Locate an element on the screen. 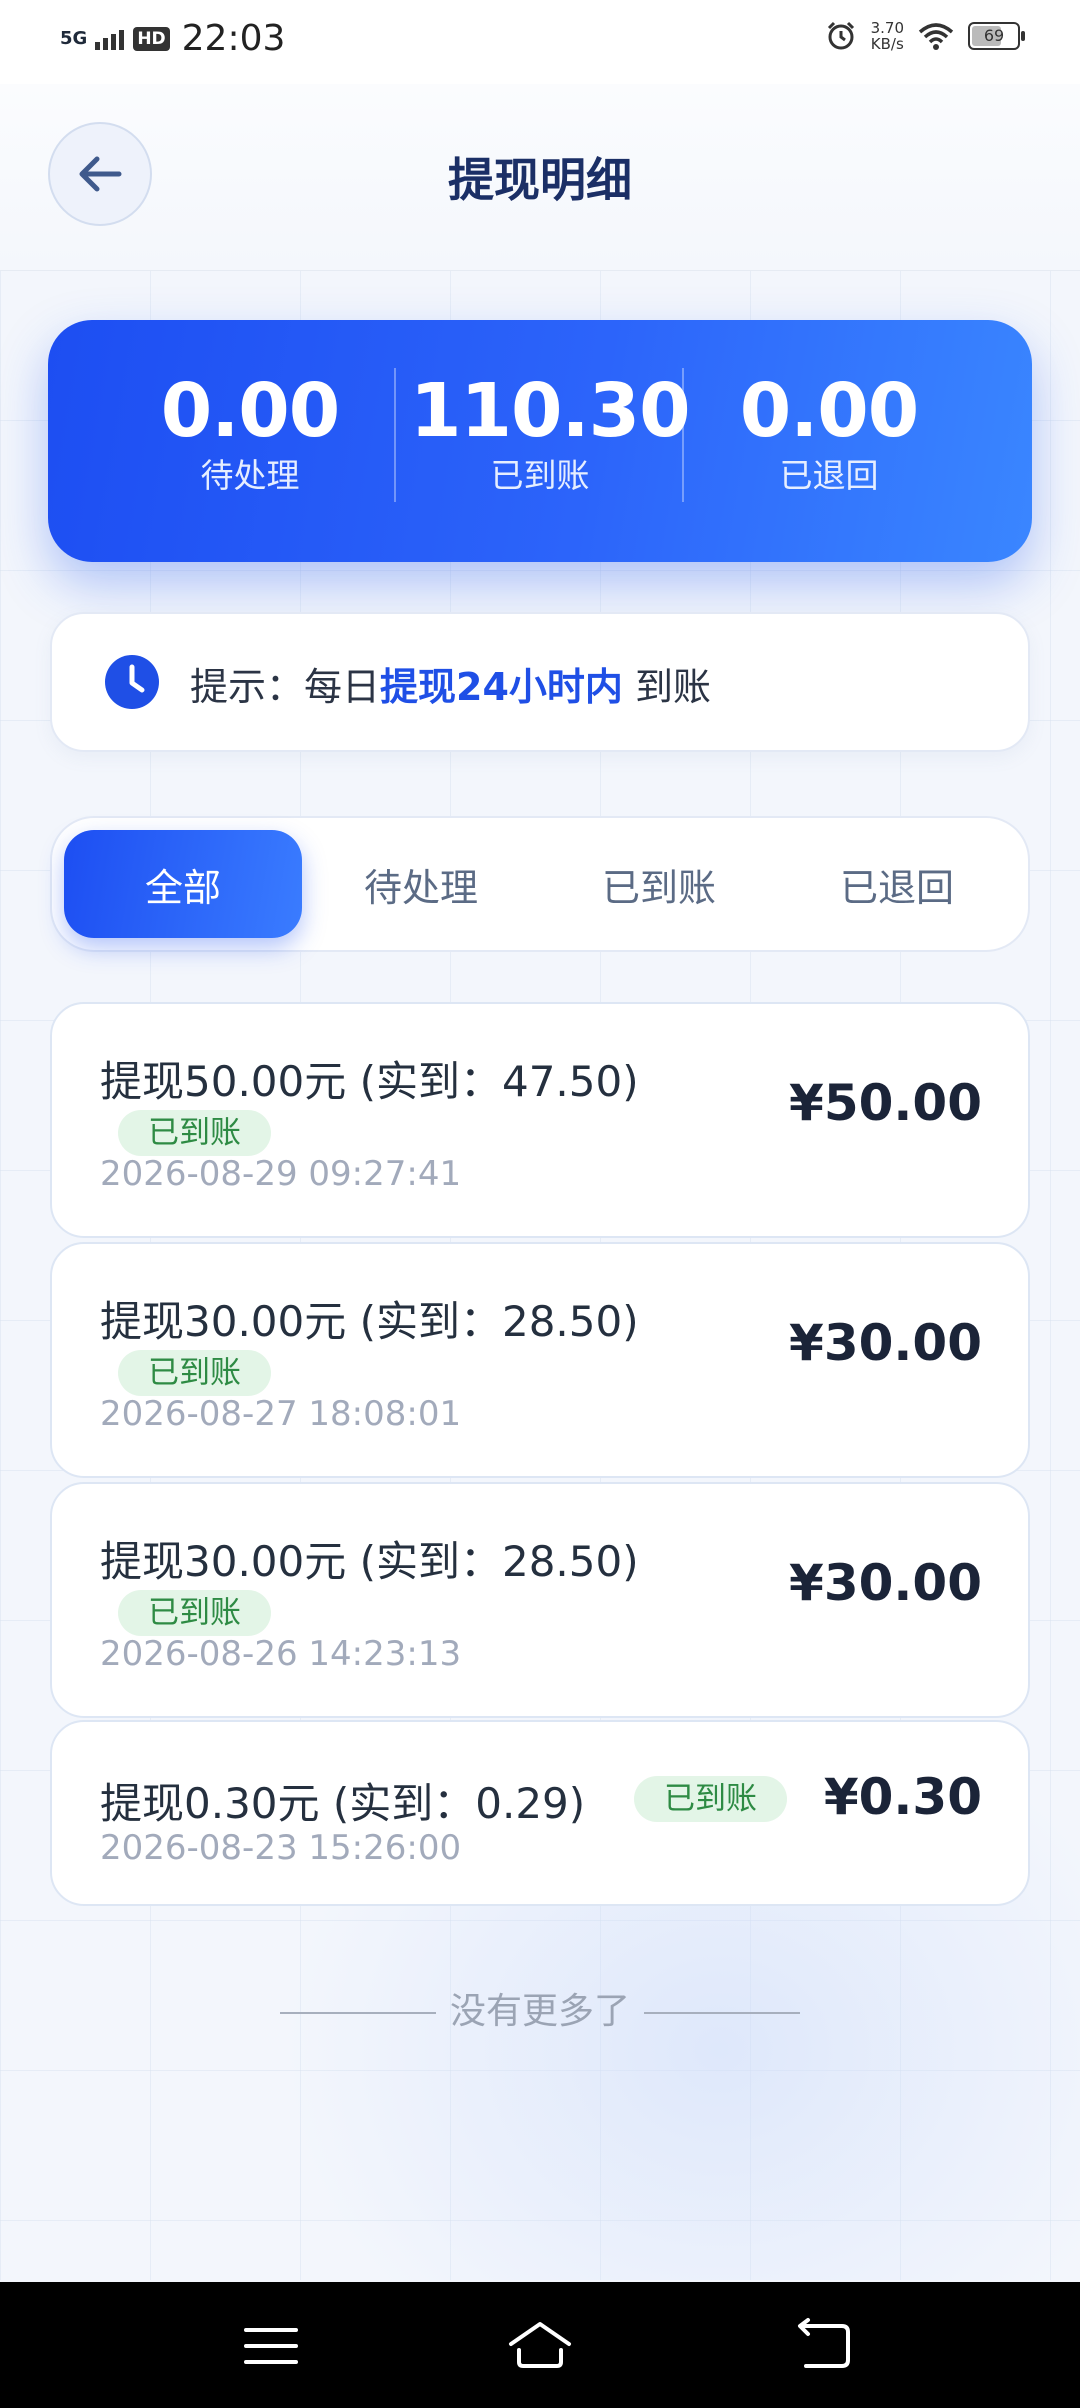 This screenshot has height=2408, width=1080. record-time: 2026-08-29 09:27:41 is located at coordinates (281, 1174).